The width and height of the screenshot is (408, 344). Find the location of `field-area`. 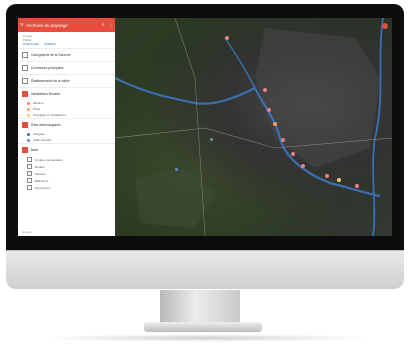

field-area is located at coordinates (175, 198).